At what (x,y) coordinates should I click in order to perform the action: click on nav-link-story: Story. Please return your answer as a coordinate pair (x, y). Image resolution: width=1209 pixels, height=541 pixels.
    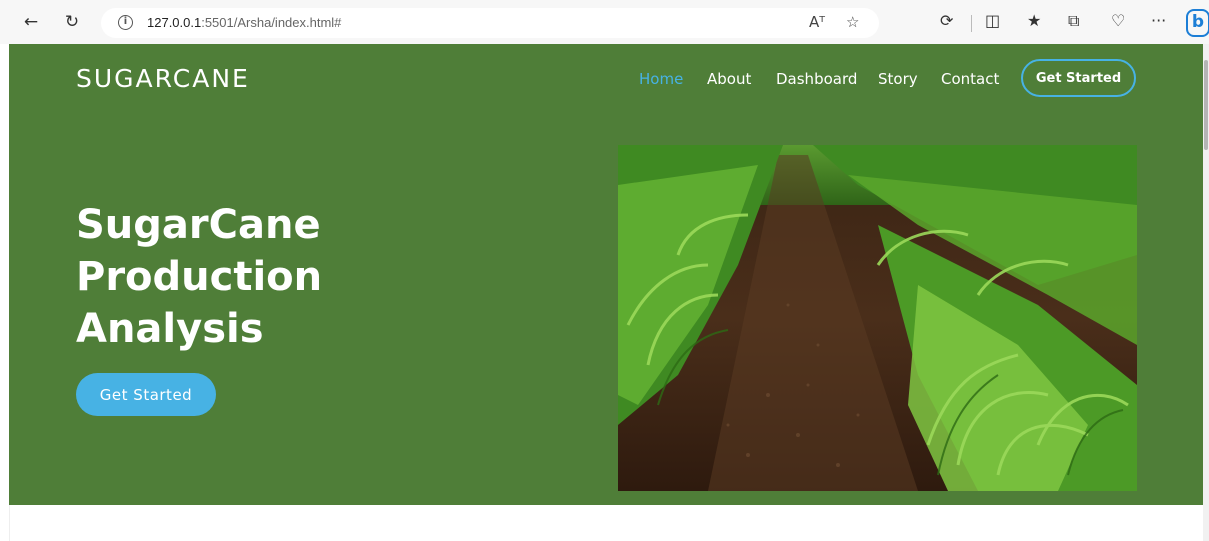
    Looking at the image, I should click on (898, 79).